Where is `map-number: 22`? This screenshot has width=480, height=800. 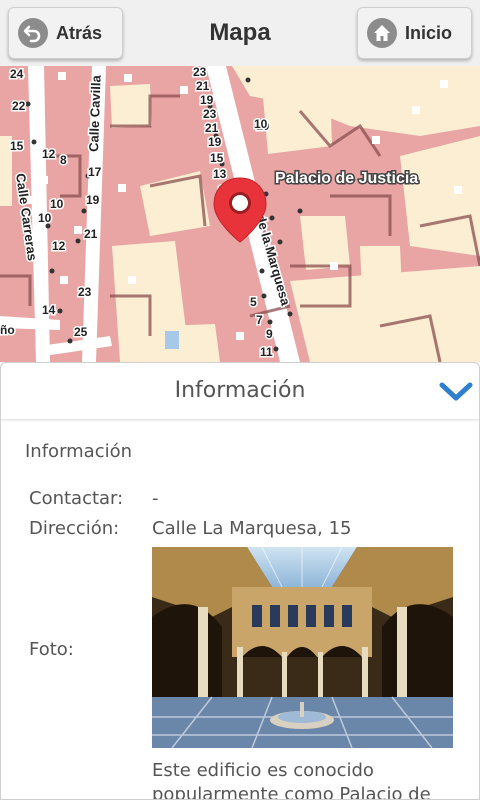 map-number: 22 is located at coordinates (19, 106).